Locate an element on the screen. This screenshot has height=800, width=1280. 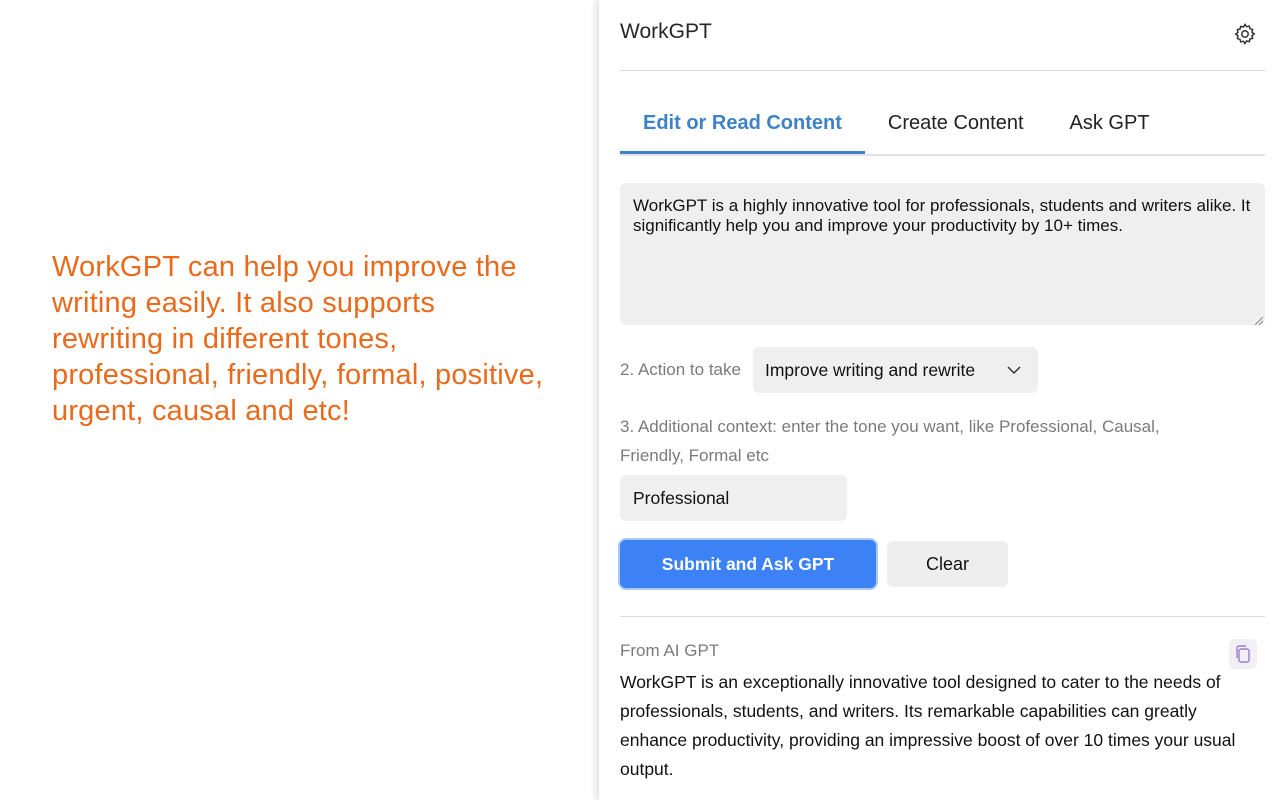
tone-input: Professional is located at coordinates (733, 498).